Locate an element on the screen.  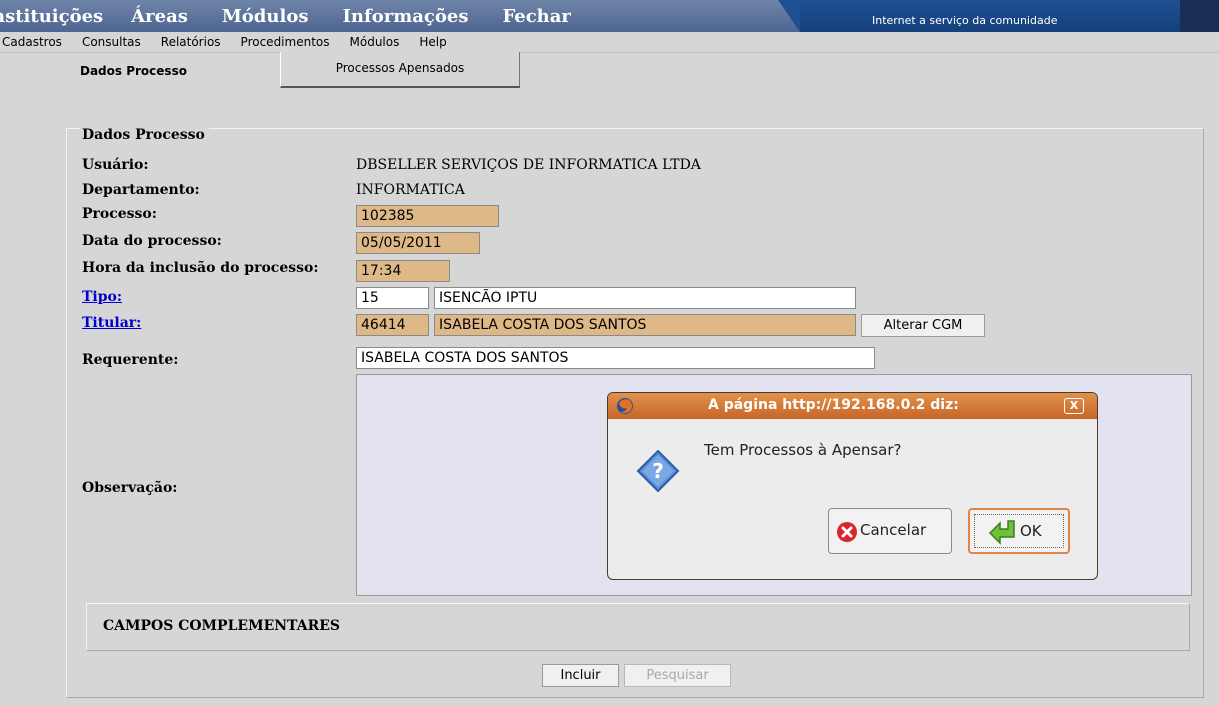
dialog-titlebar: A página http://192.168.0.2 diz: X is located at coordinates (852, 406).